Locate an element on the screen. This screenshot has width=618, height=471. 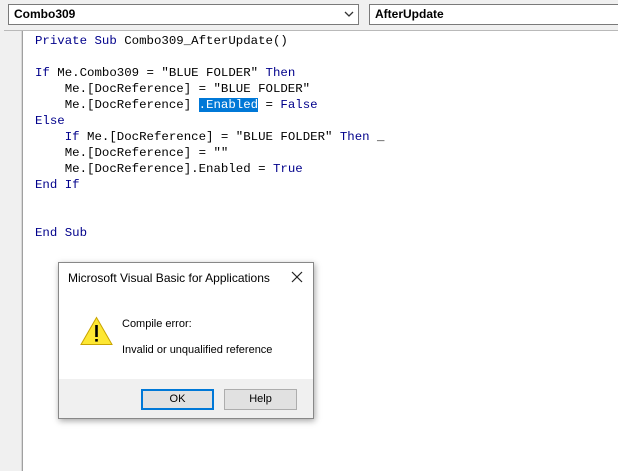
object-combo-value: Combo309 is located at coordinates (45, 14).